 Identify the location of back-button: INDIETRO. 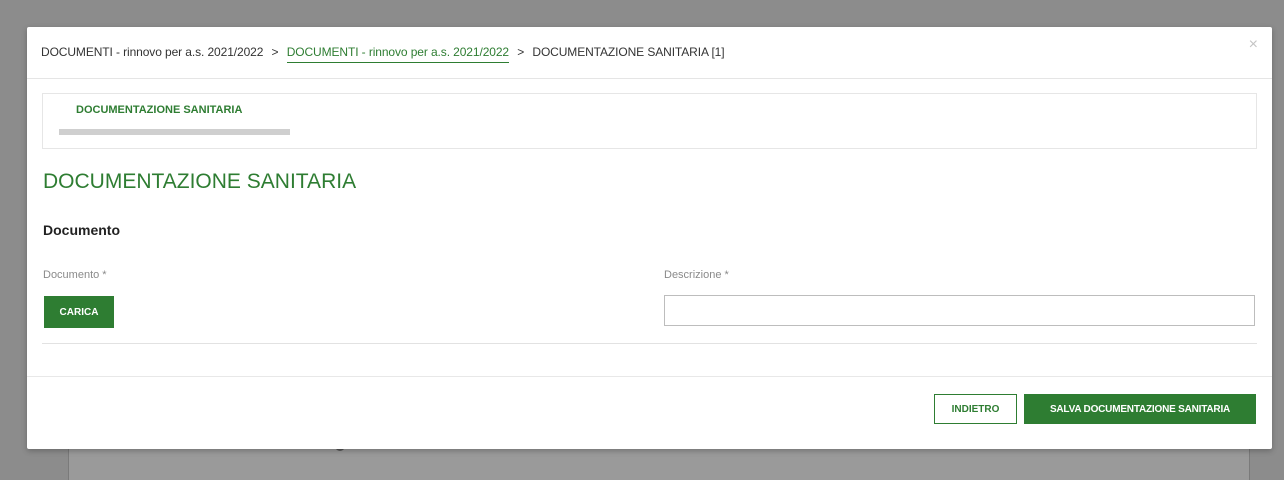
(975, 409).